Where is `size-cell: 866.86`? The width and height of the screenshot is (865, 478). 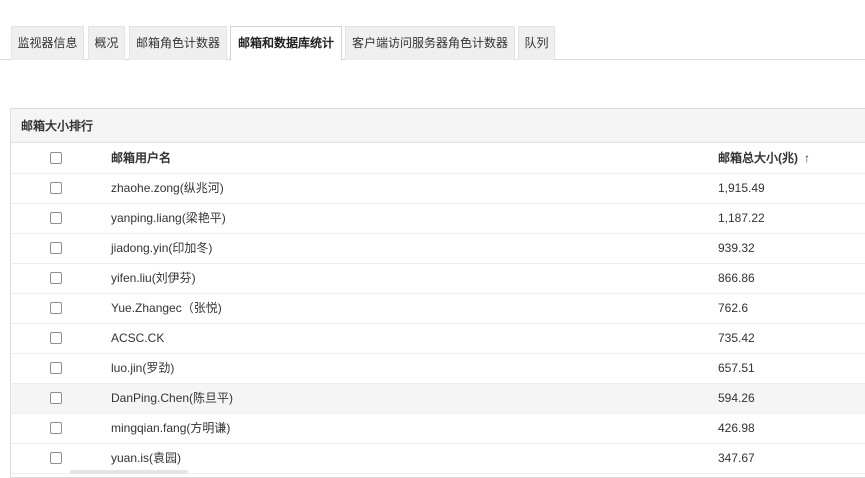 size-cell: 866.86 is located at coordinates (736, 278).